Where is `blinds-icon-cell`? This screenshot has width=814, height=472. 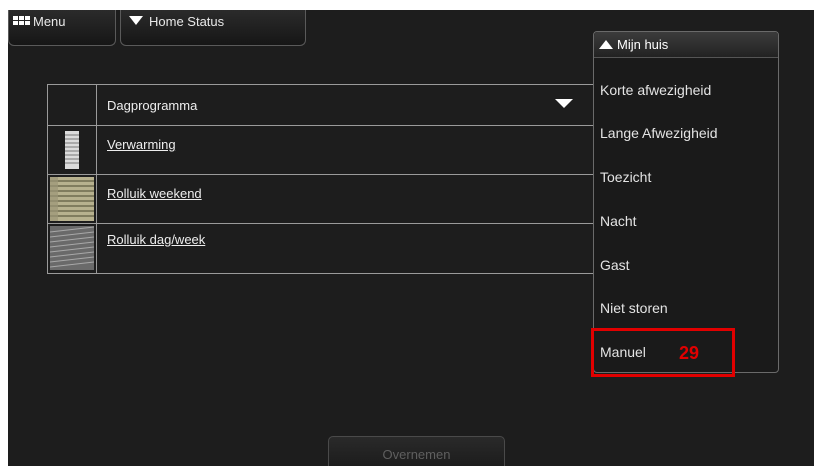
blinds-icon-cell is located at coordinates (72, 248).